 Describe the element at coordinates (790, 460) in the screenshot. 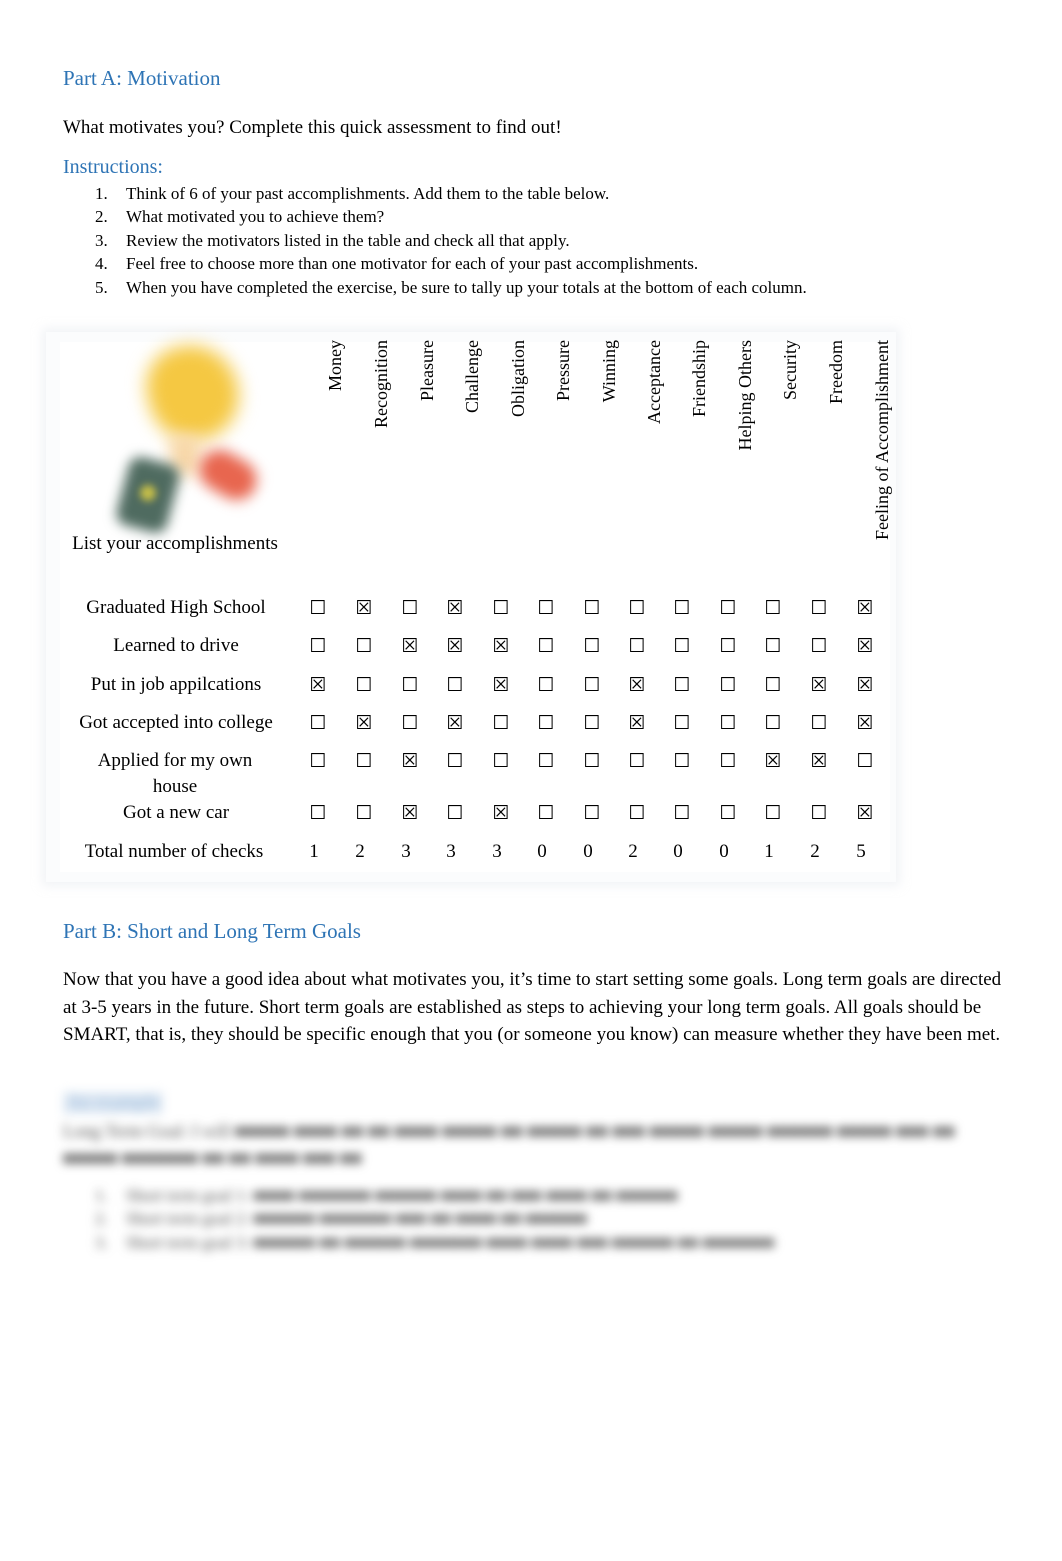

I see `column-header: Security` at that location.